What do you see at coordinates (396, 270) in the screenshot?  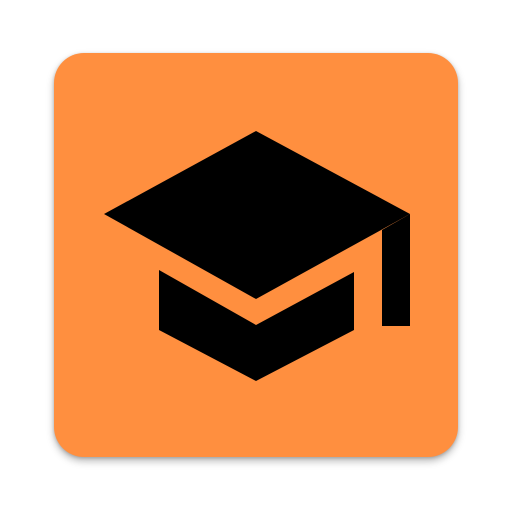 I see `cap-tassel` at bounding box center [396, 270].